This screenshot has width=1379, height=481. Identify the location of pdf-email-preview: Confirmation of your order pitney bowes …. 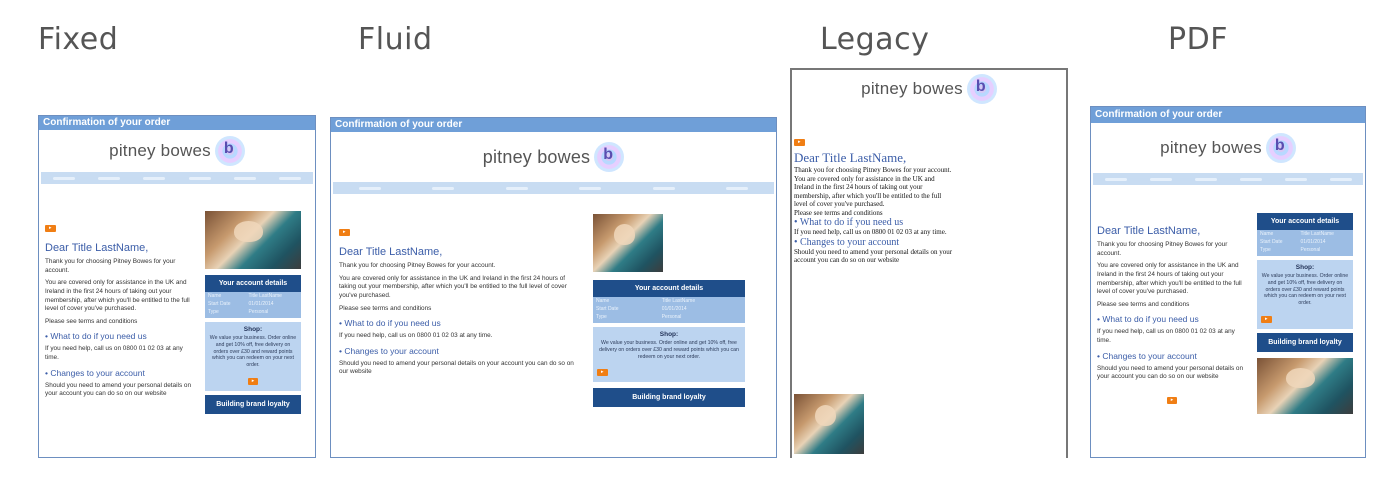
(1228, 282).